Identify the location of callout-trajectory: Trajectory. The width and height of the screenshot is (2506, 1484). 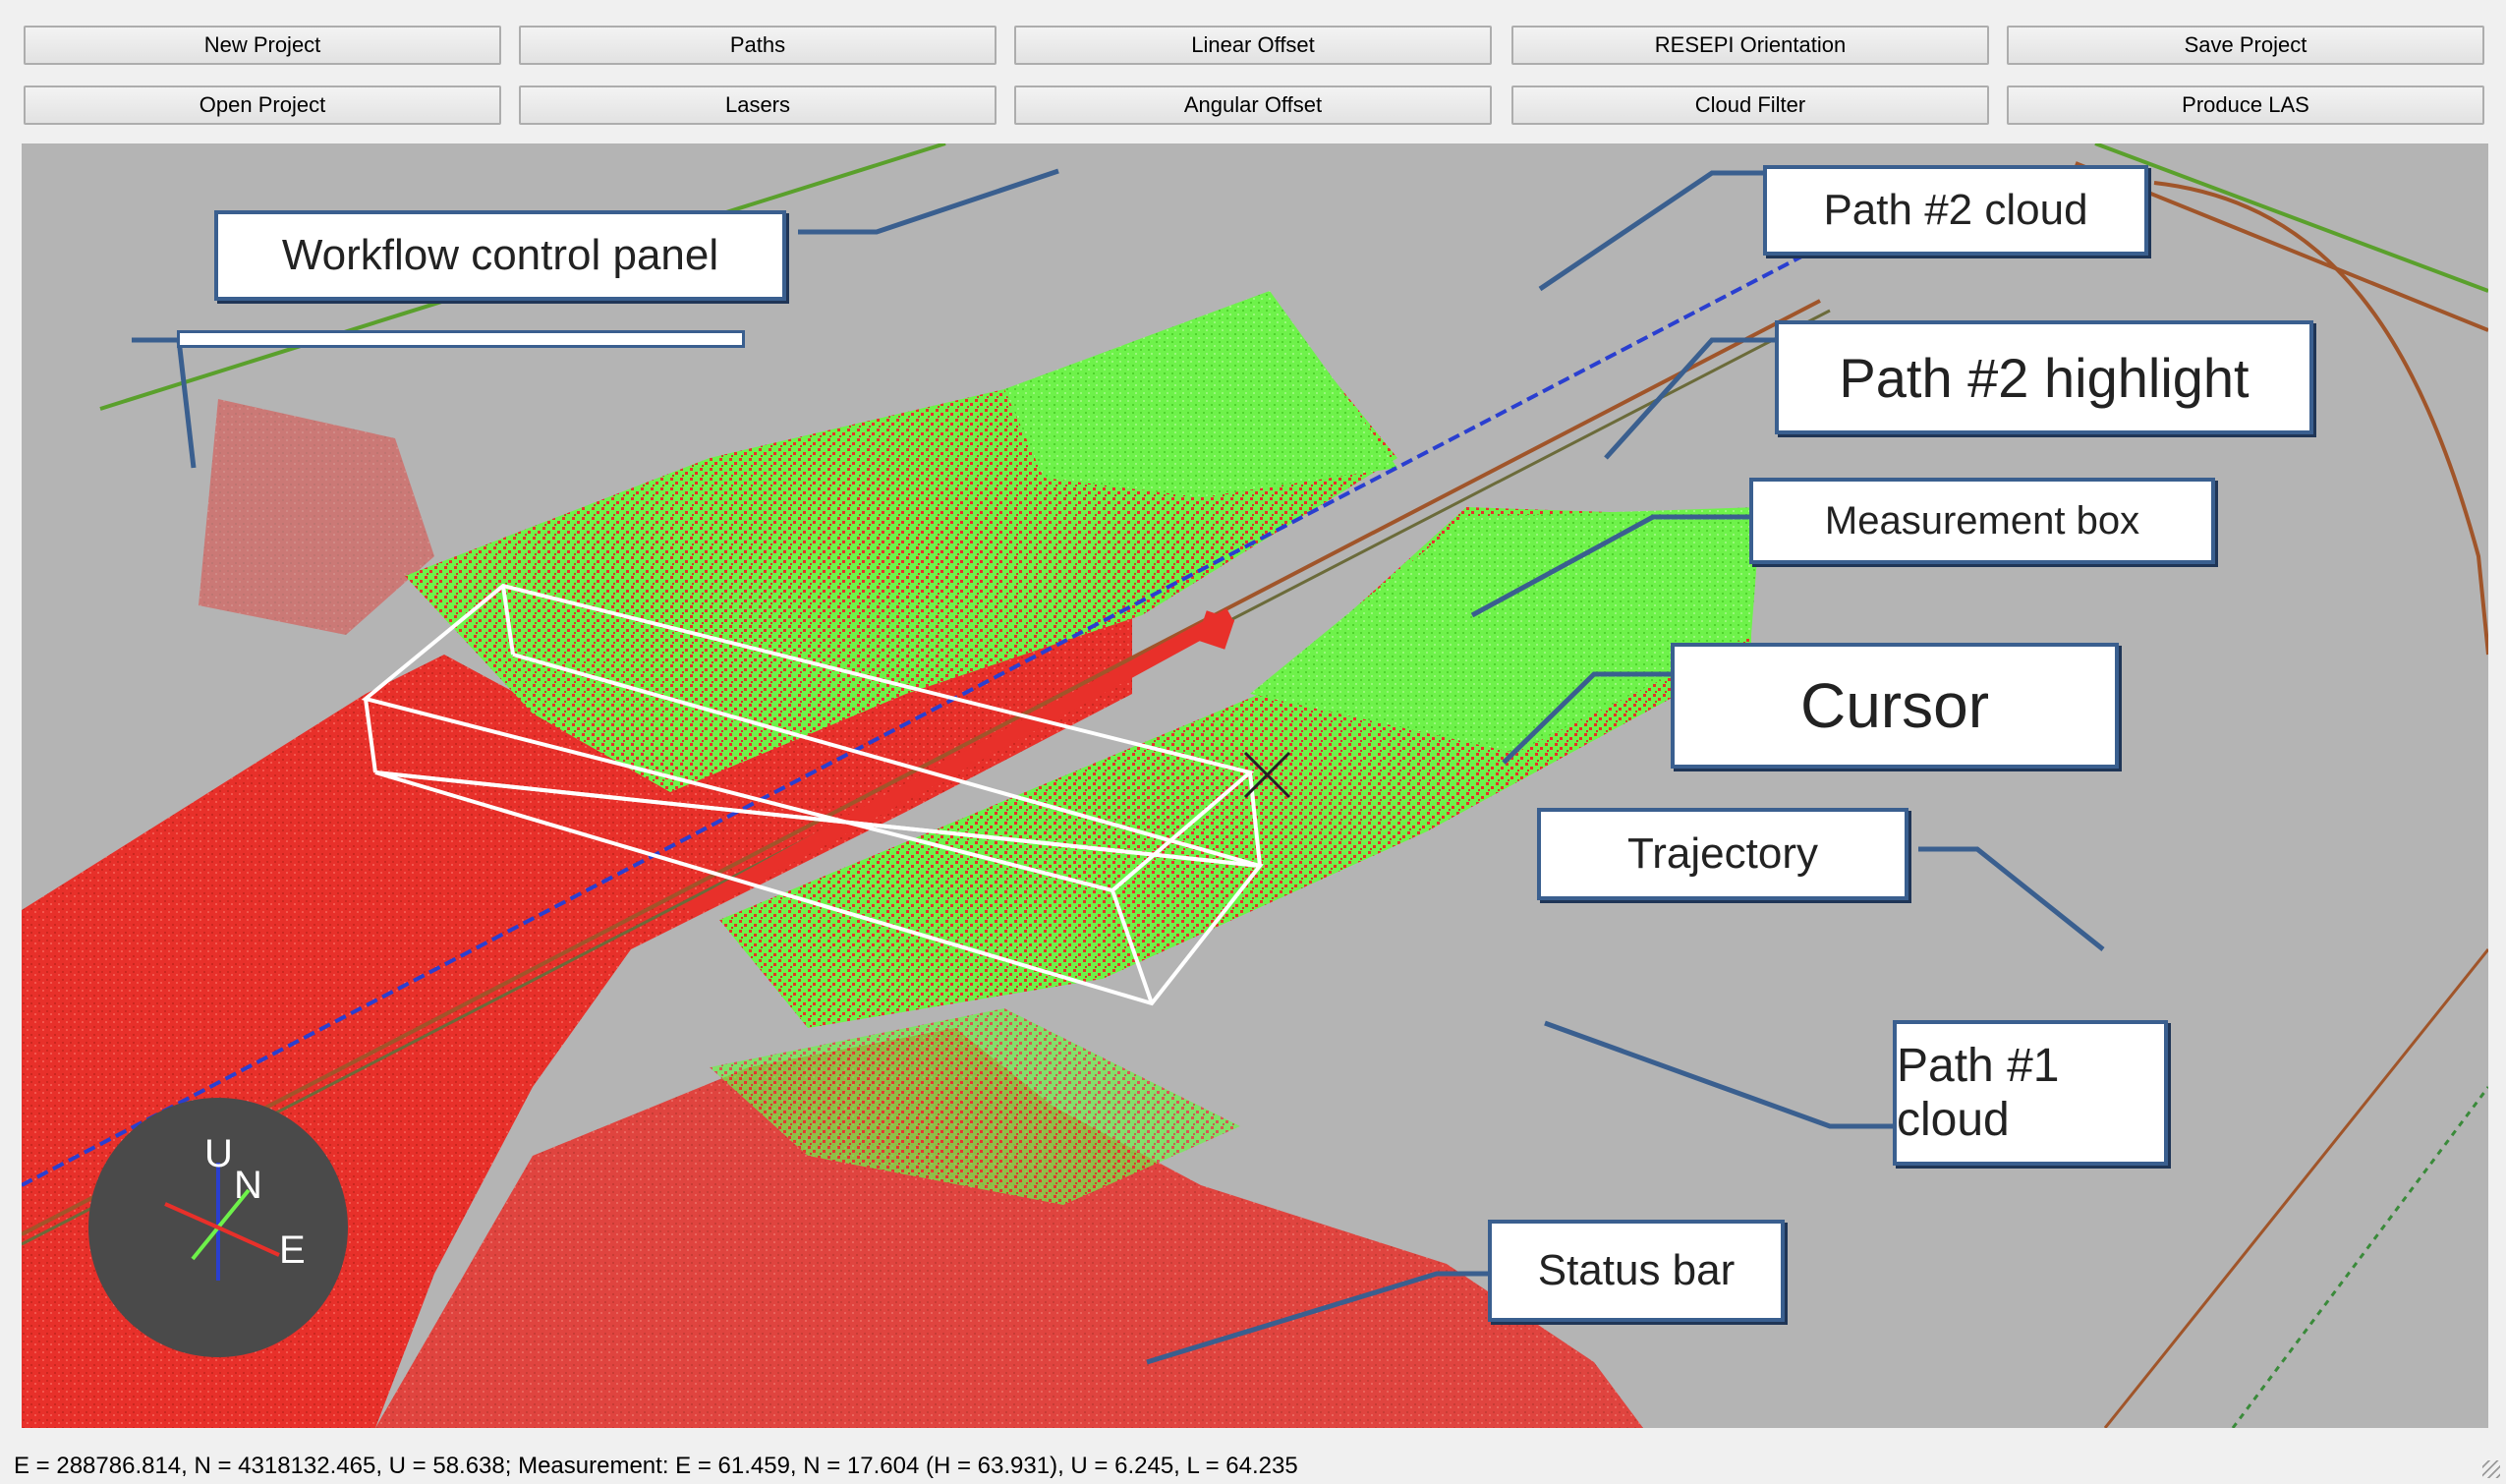
(1722, 854).